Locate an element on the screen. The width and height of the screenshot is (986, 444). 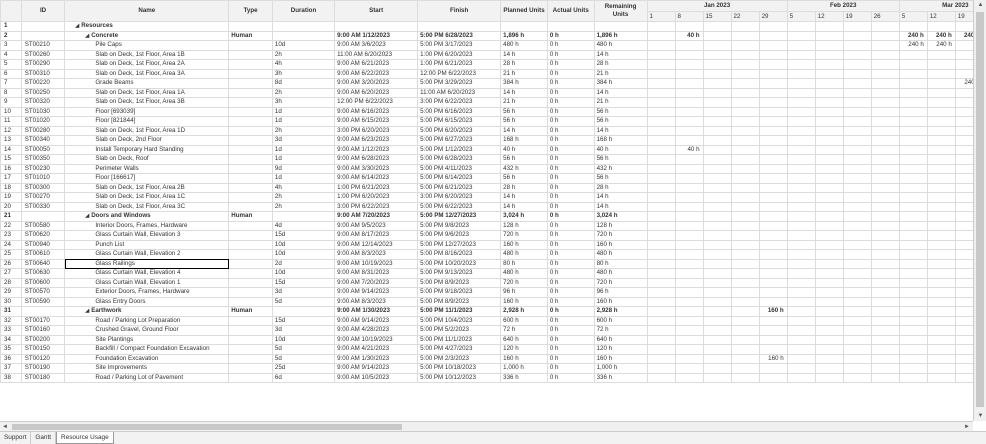
row-number: 6 is located at coordinates (11, 73).